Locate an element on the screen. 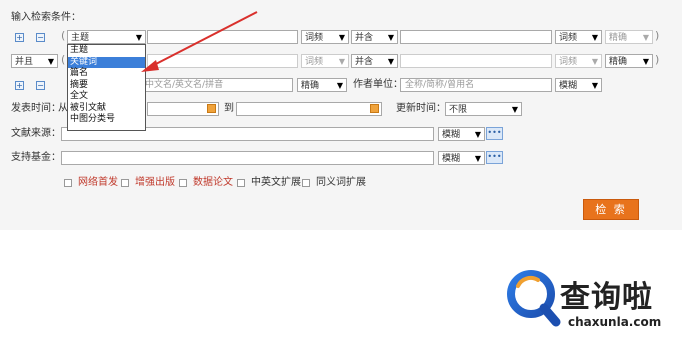  watermark-brand-name: 查询啦 is located at coordinates (606, 297).